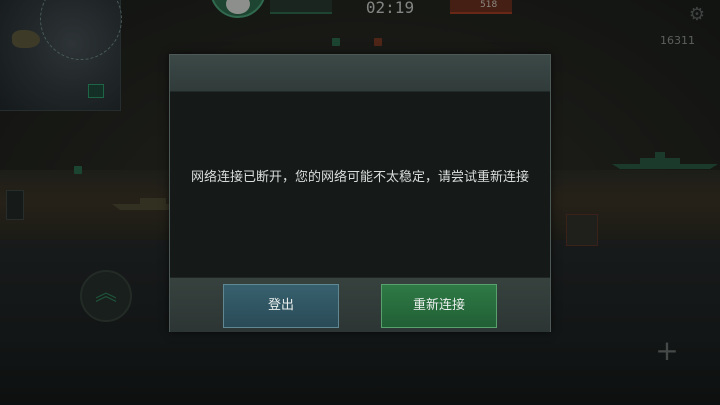  Describe the element at coordinates (360, 73) in the screenshot. I see `dialog-header` at that location.